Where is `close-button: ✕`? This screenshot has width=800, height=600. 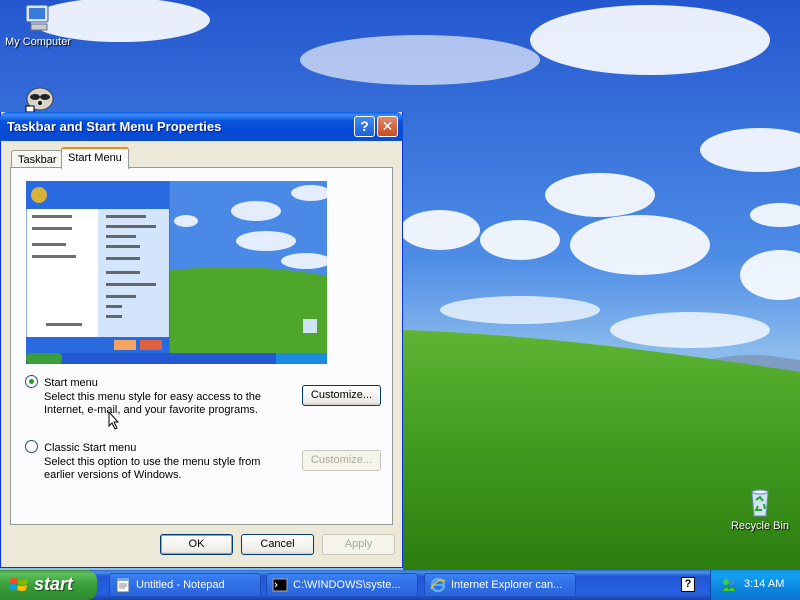
close-button: ✕ is located at coordinates (387, 126).